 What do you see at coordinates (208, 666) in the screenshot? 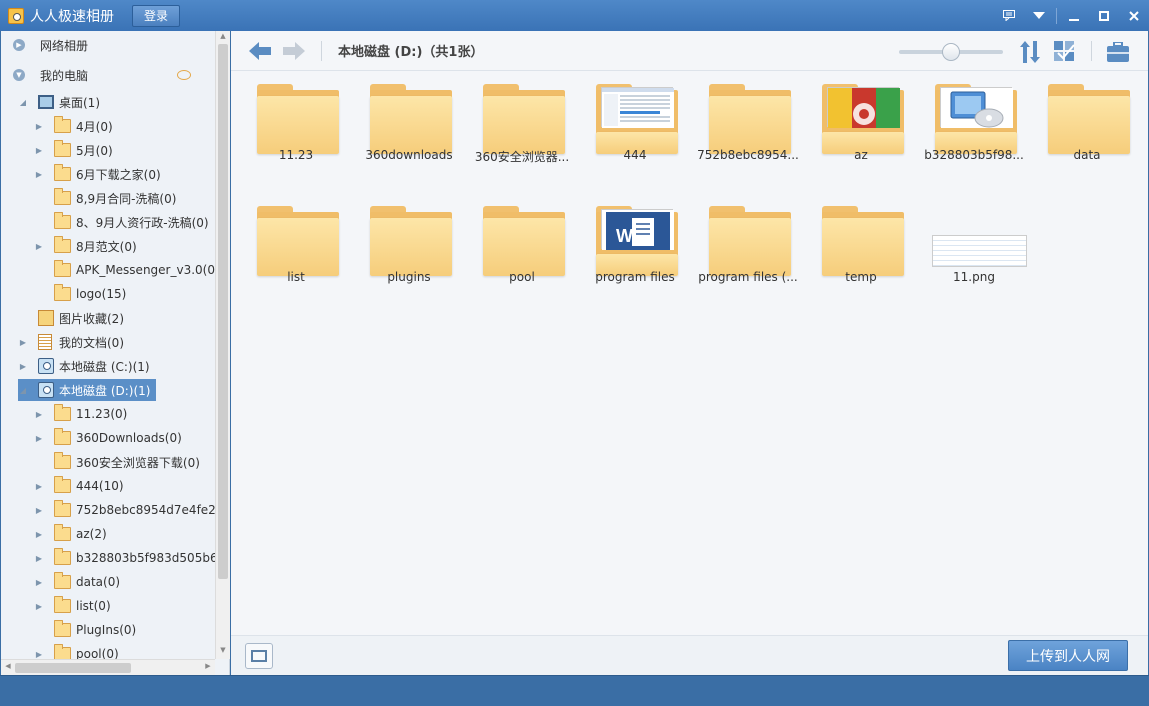
I see `scroll-right-icon: ▶` at bounding box center [208, 666].